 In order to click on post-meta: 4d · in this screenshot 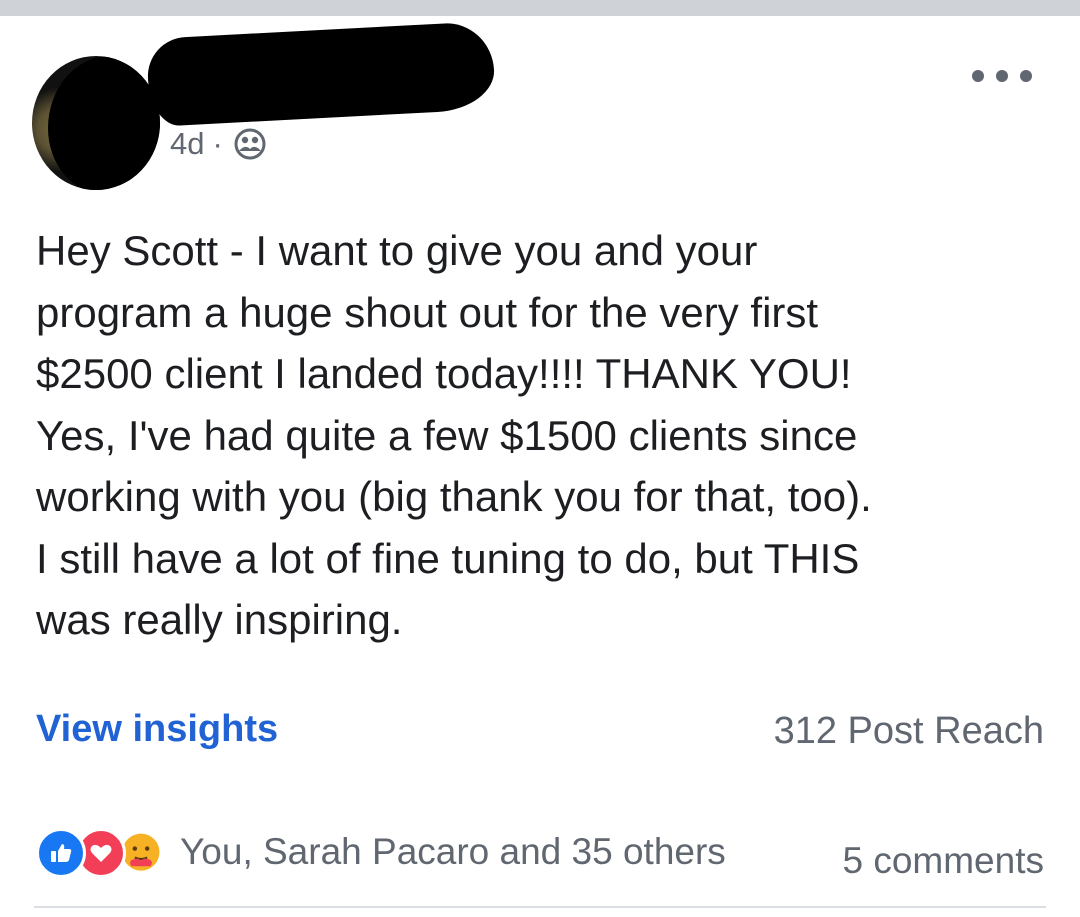, I will do `click(218, 144)`.